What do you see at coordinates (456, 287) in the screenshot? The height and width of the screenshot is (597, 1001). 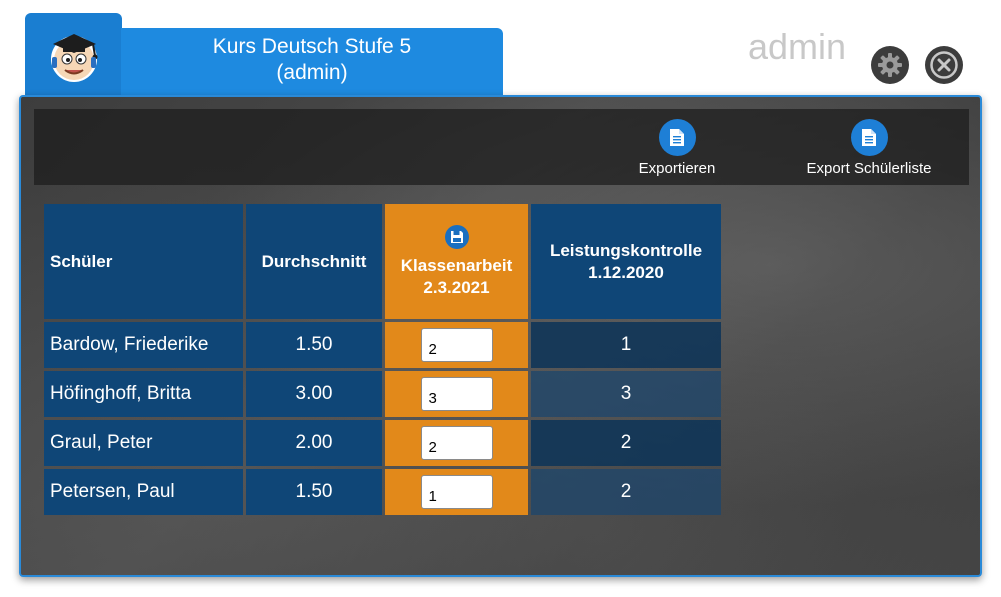 I see `class-exam-date: 2.3.2021` at bounding box center [456, 287].